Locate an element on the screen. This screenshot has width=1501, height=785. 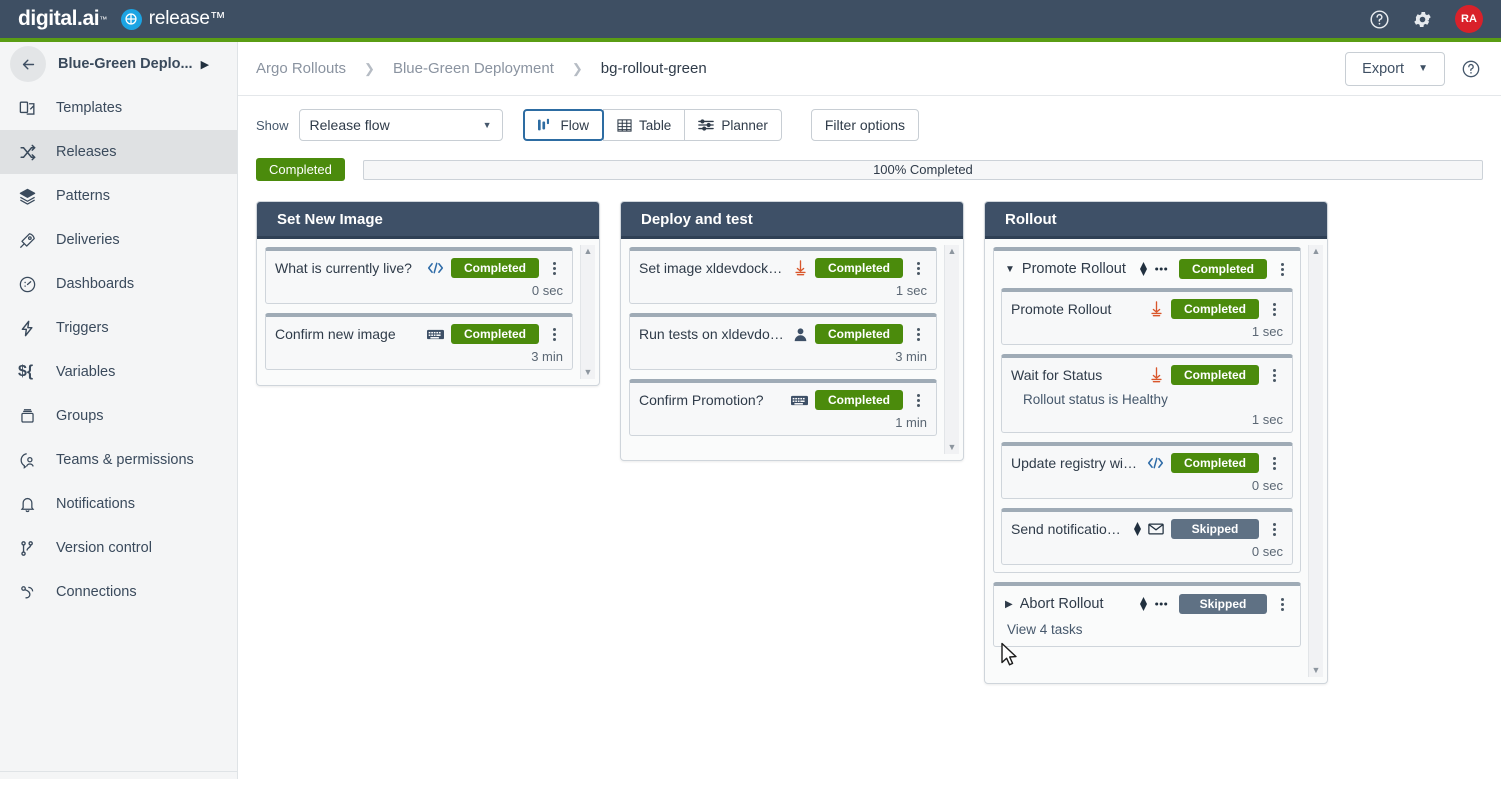
sidebar-item-label: Patterns is located at coordinates (83, 196).